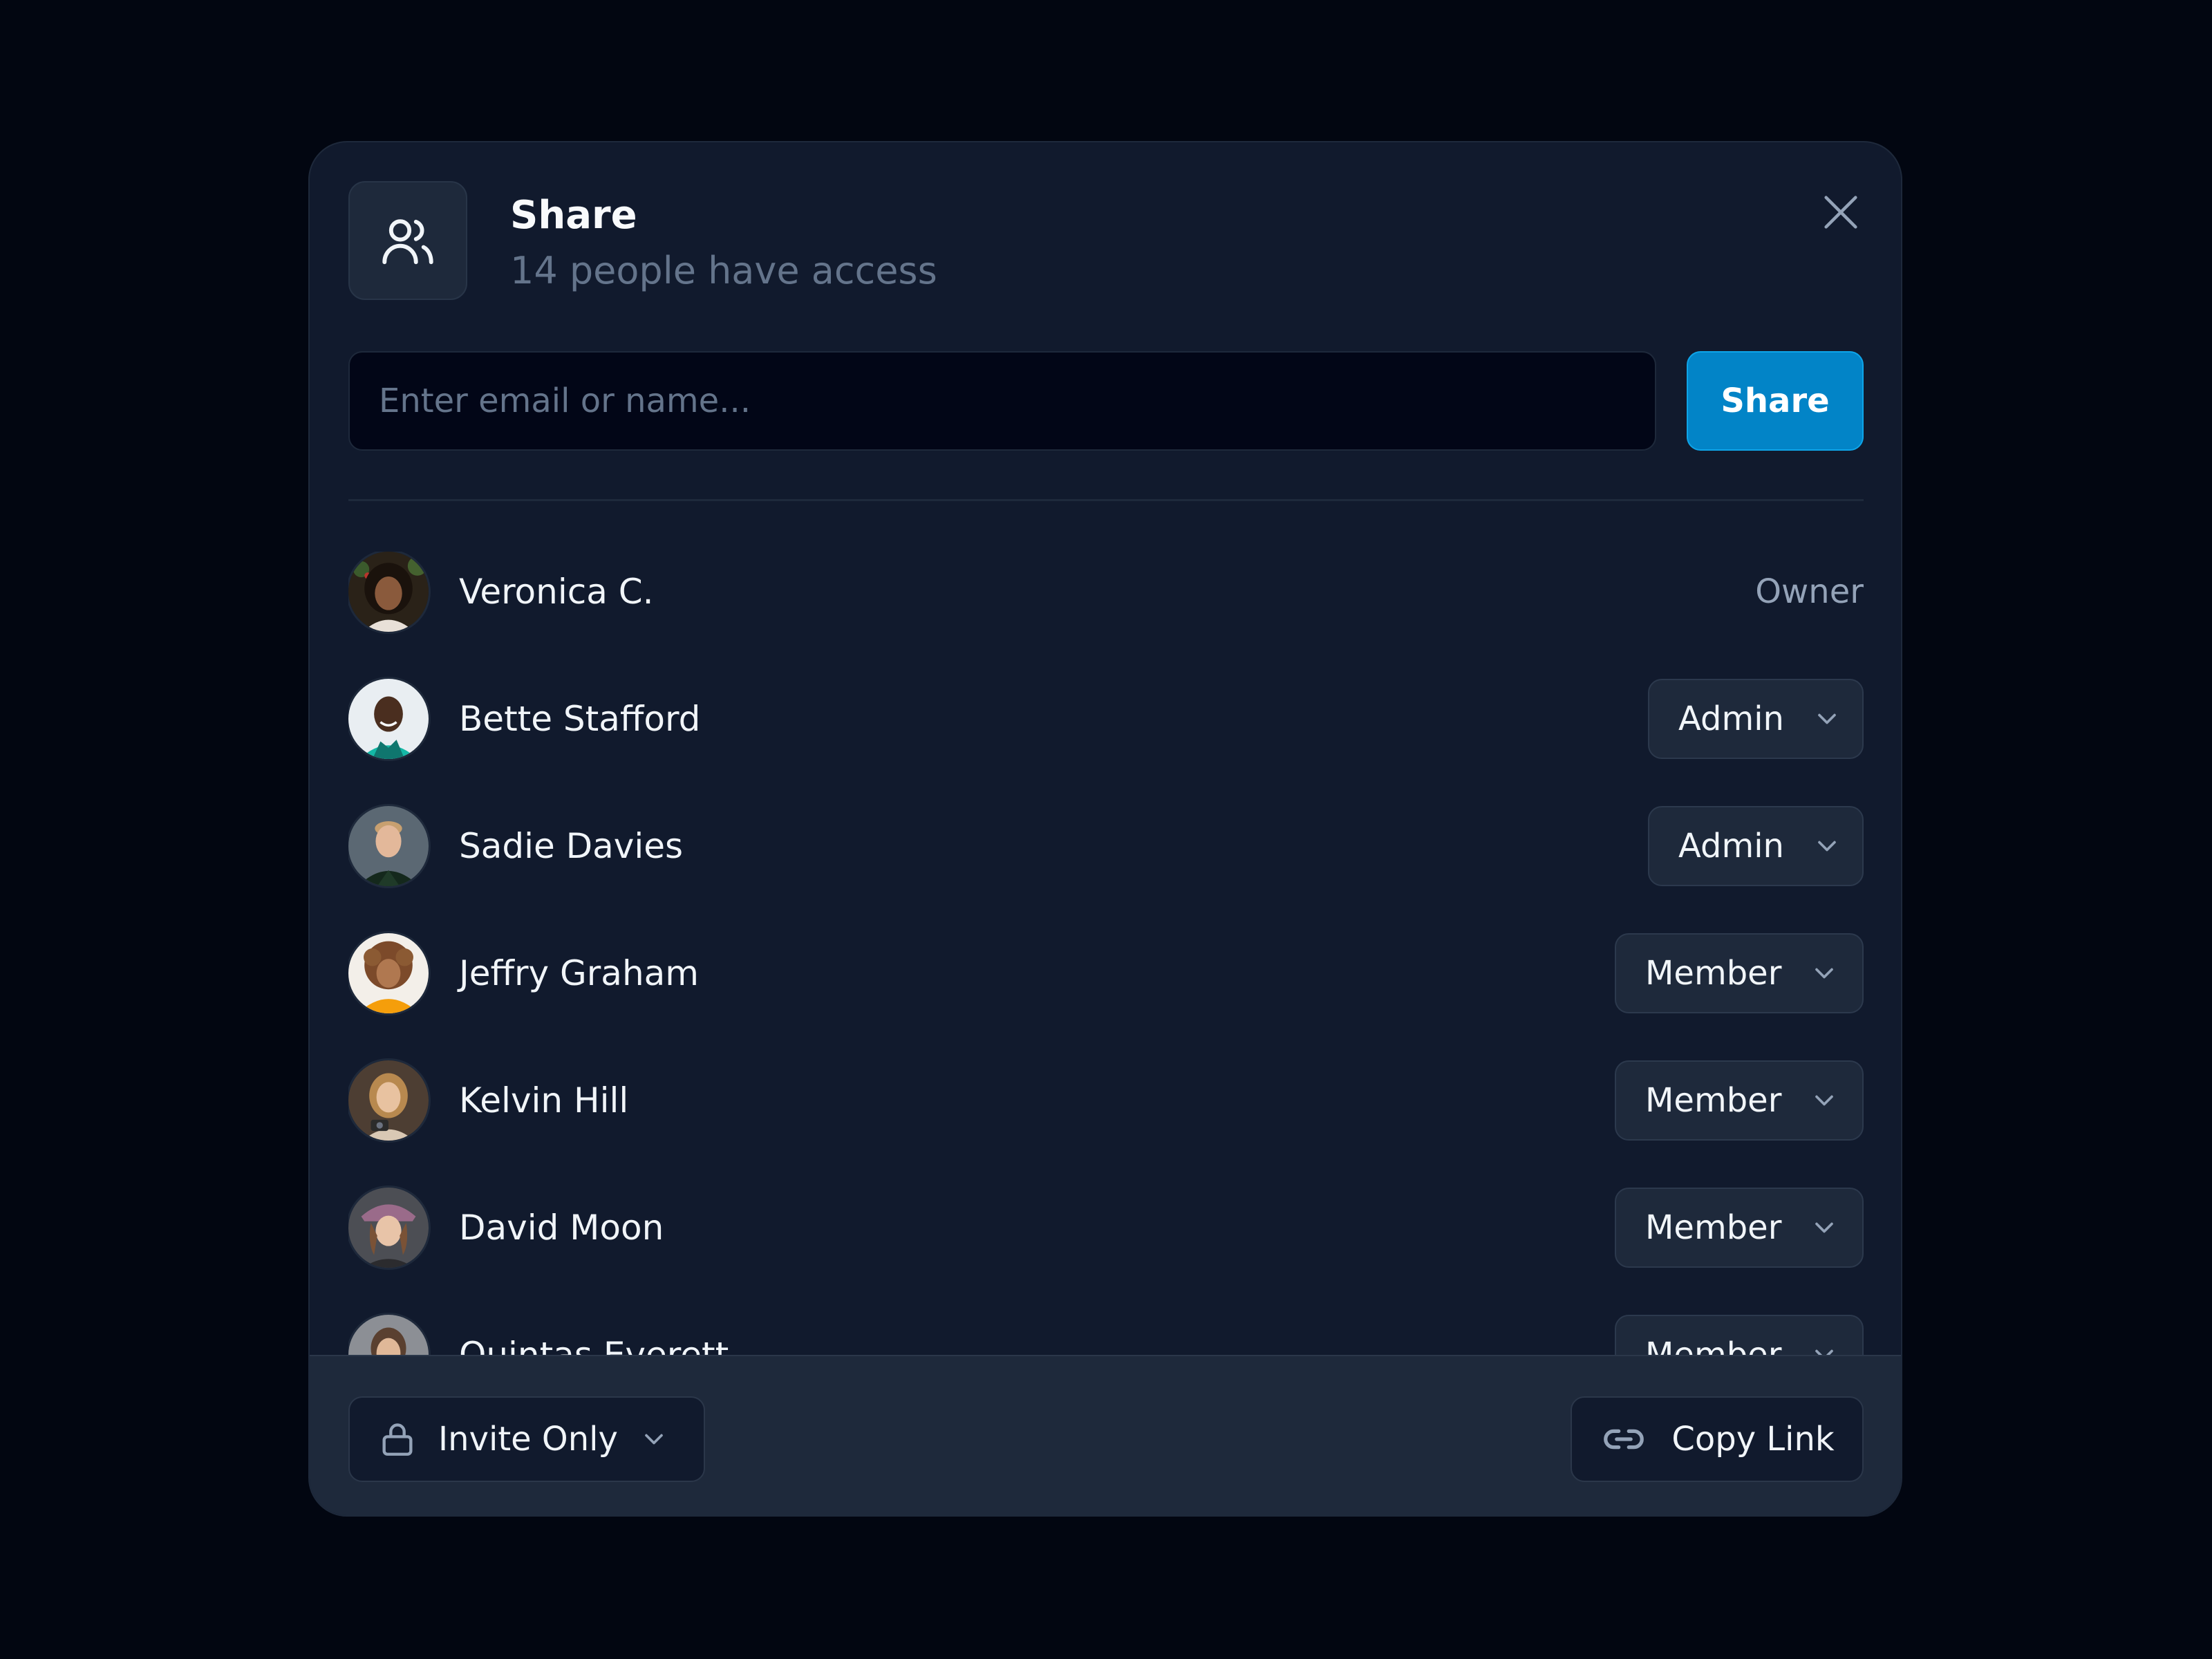 The image size is (2212, 1659). Describe the element at coordinates (544, 1100) in the screenshot. I see `member-name: Kelvin Hill` at that location.